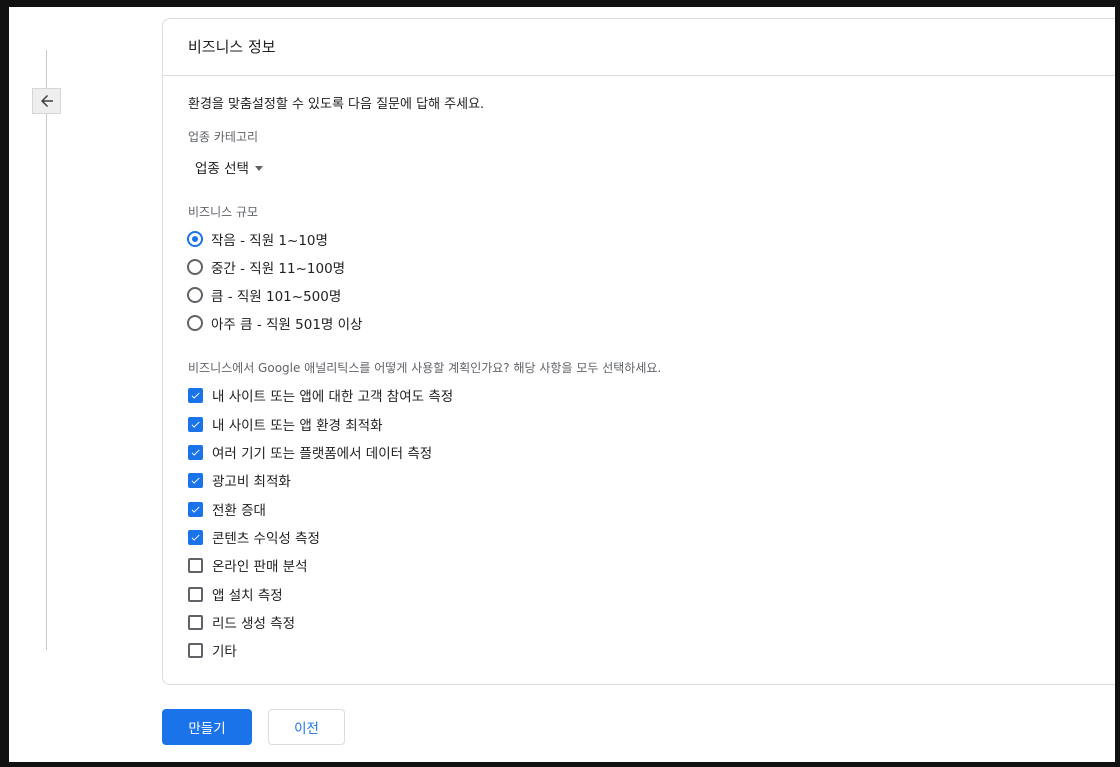 Image resolution: width=1120 pixels, height=767 pixels. Describe the element at coordinates (254, 624) in the screenshot. I see `usage-option-label: 리드 생성 측정` at that location.